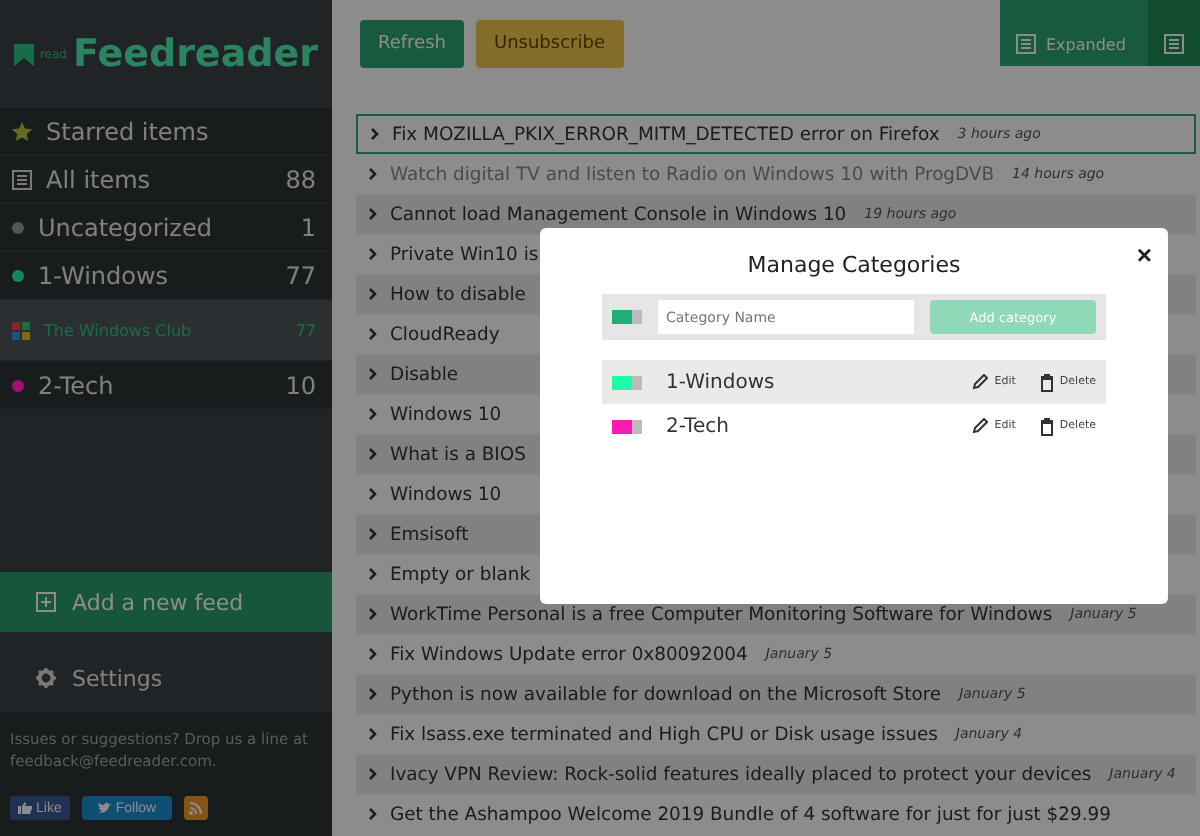 This screenshot has height=836, width=1200. What do you see at coordinates (195, 54) in the screenshot?
I see `logo-text: Feedreader` at bounding box center [195, 54].